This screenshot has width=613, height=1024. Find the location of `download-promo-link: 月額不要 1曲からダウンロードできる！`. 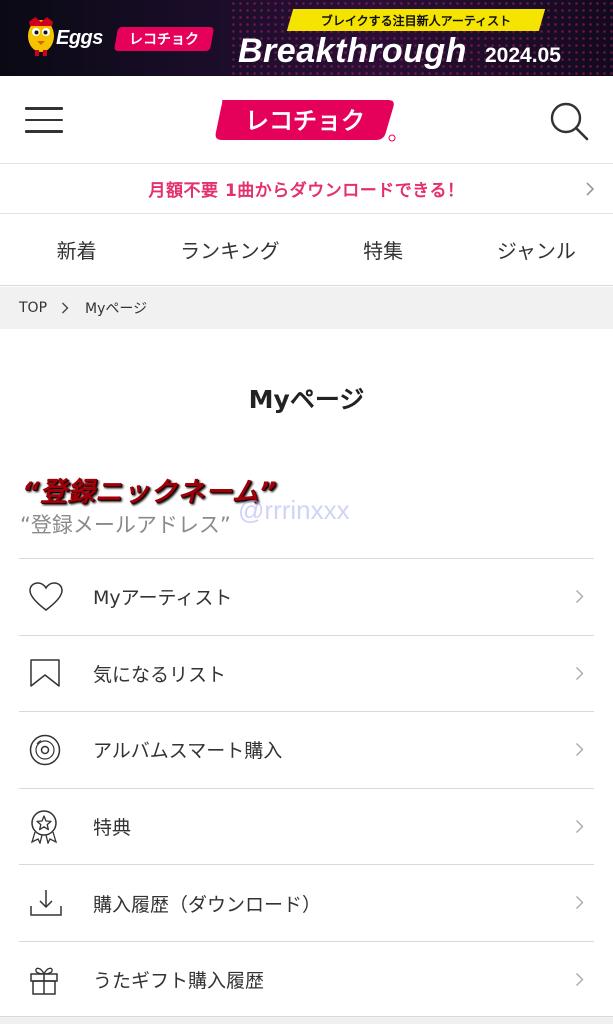

download-promo-link: 月額不要 1曲からダウンロードできる！ is located at coordinates (306, 189).